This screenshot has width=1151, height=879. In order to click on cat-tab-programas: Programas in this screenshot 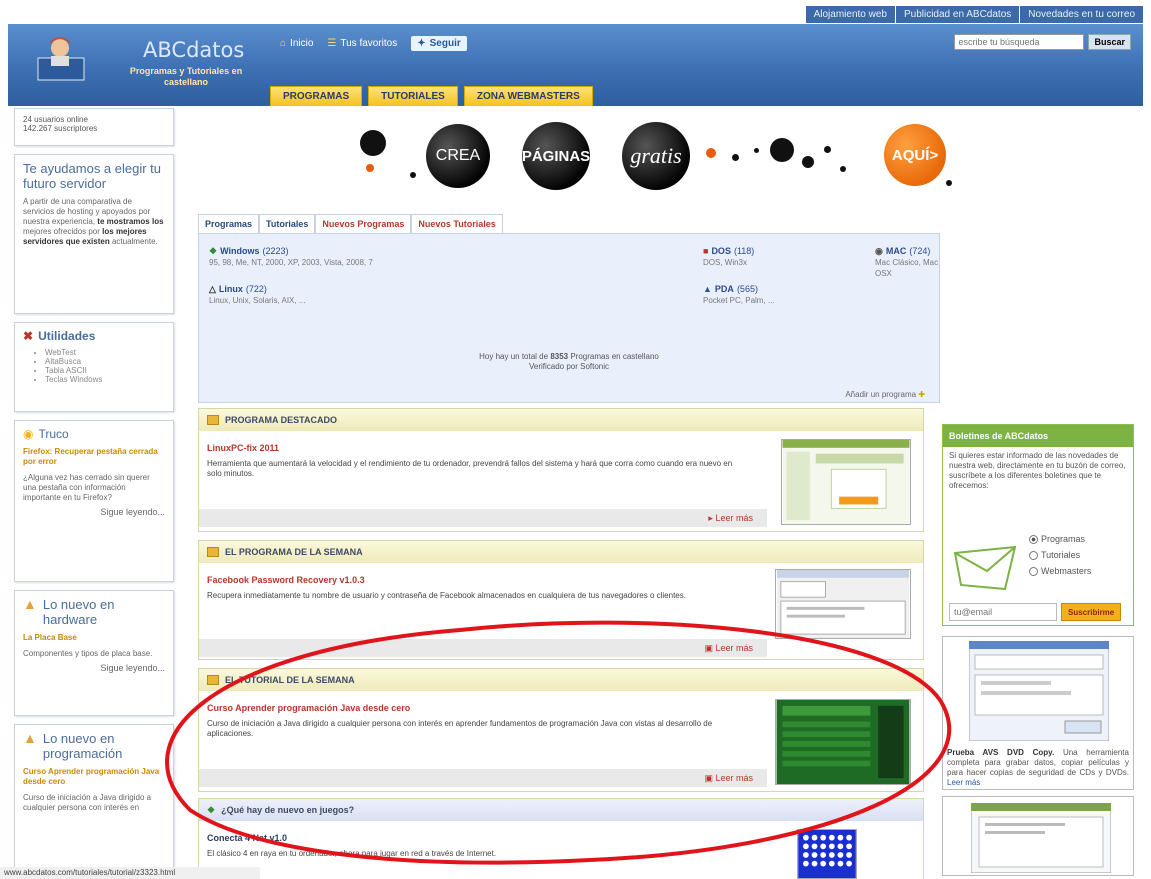, I will do `click(229, 223)`.